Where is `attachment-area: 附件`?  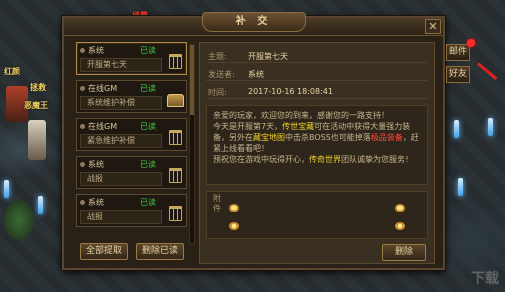
attachment-area: 附件 is located at coordinates (317, 215).